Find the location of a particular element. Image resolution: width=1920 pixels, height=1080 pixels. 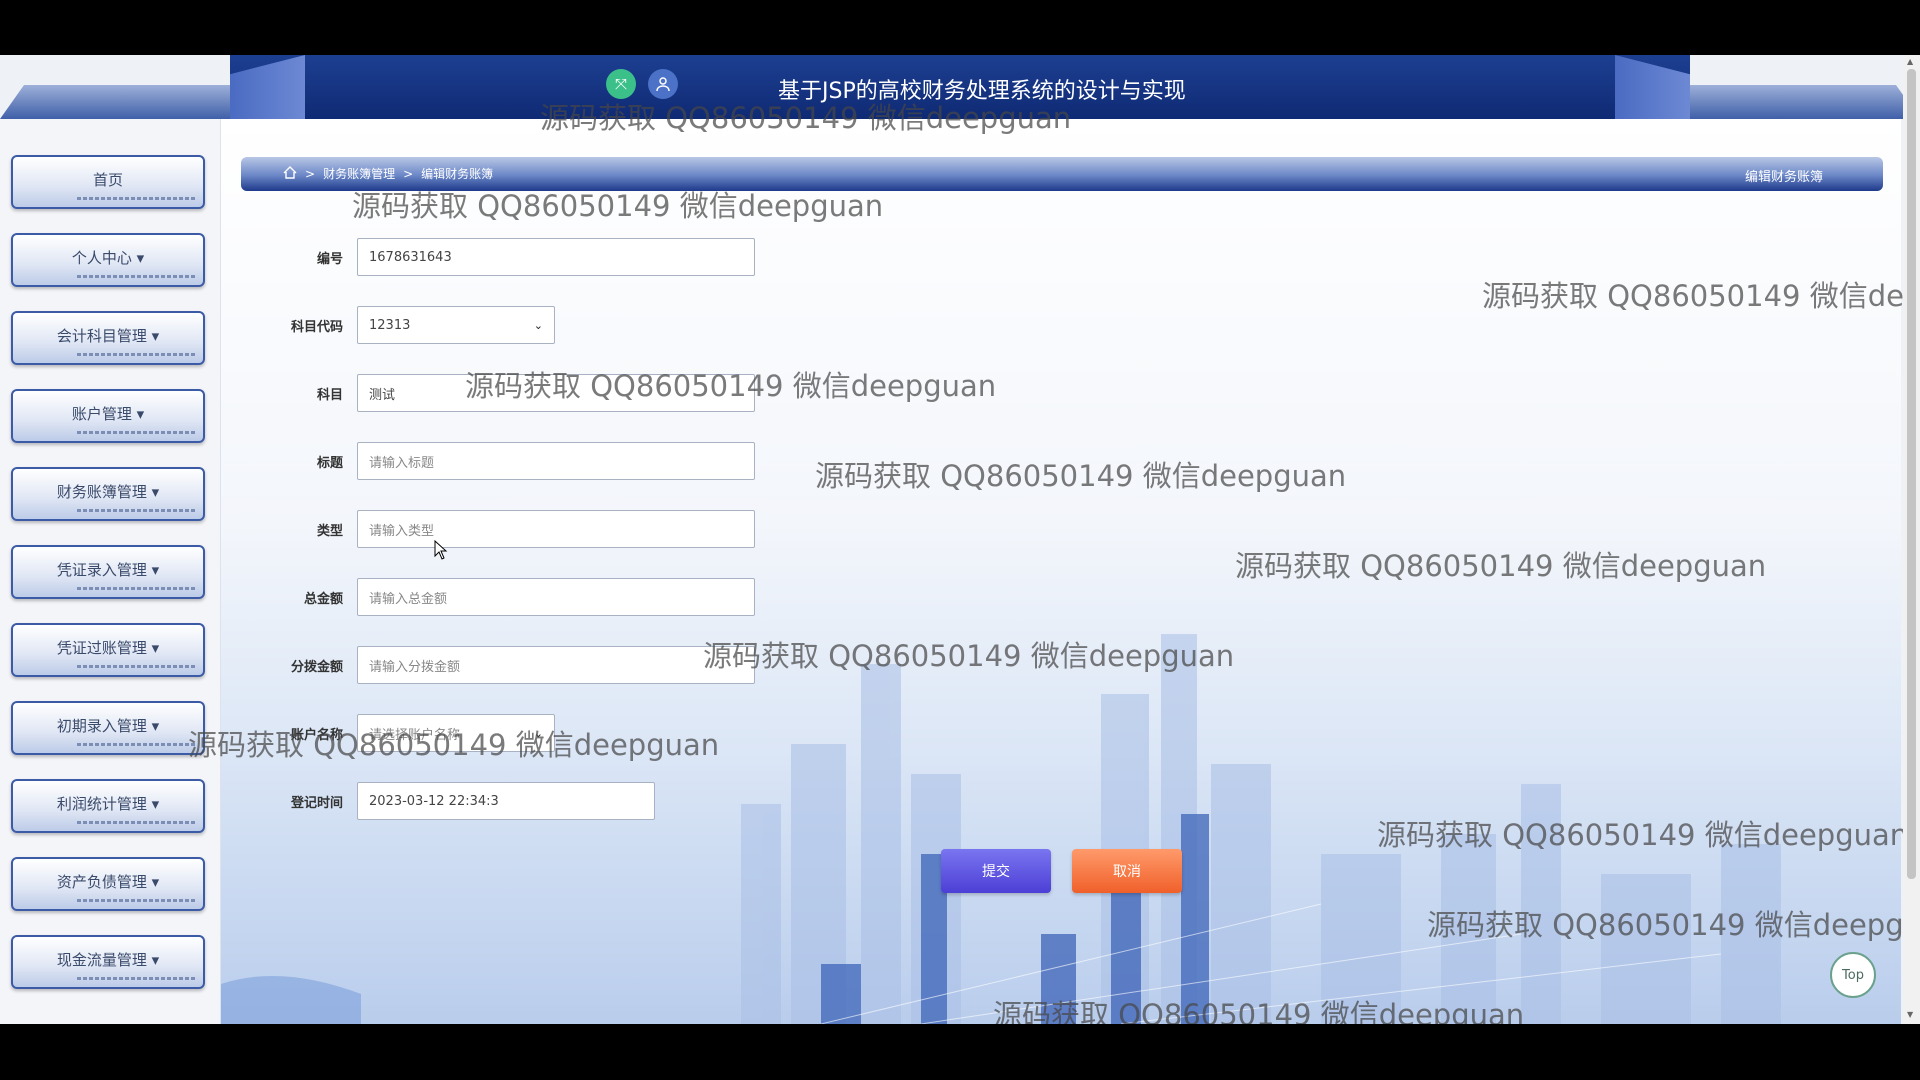

form-row-allocated: 分拨金额 请输入分拨金额 is located at coordinates (503, 665).